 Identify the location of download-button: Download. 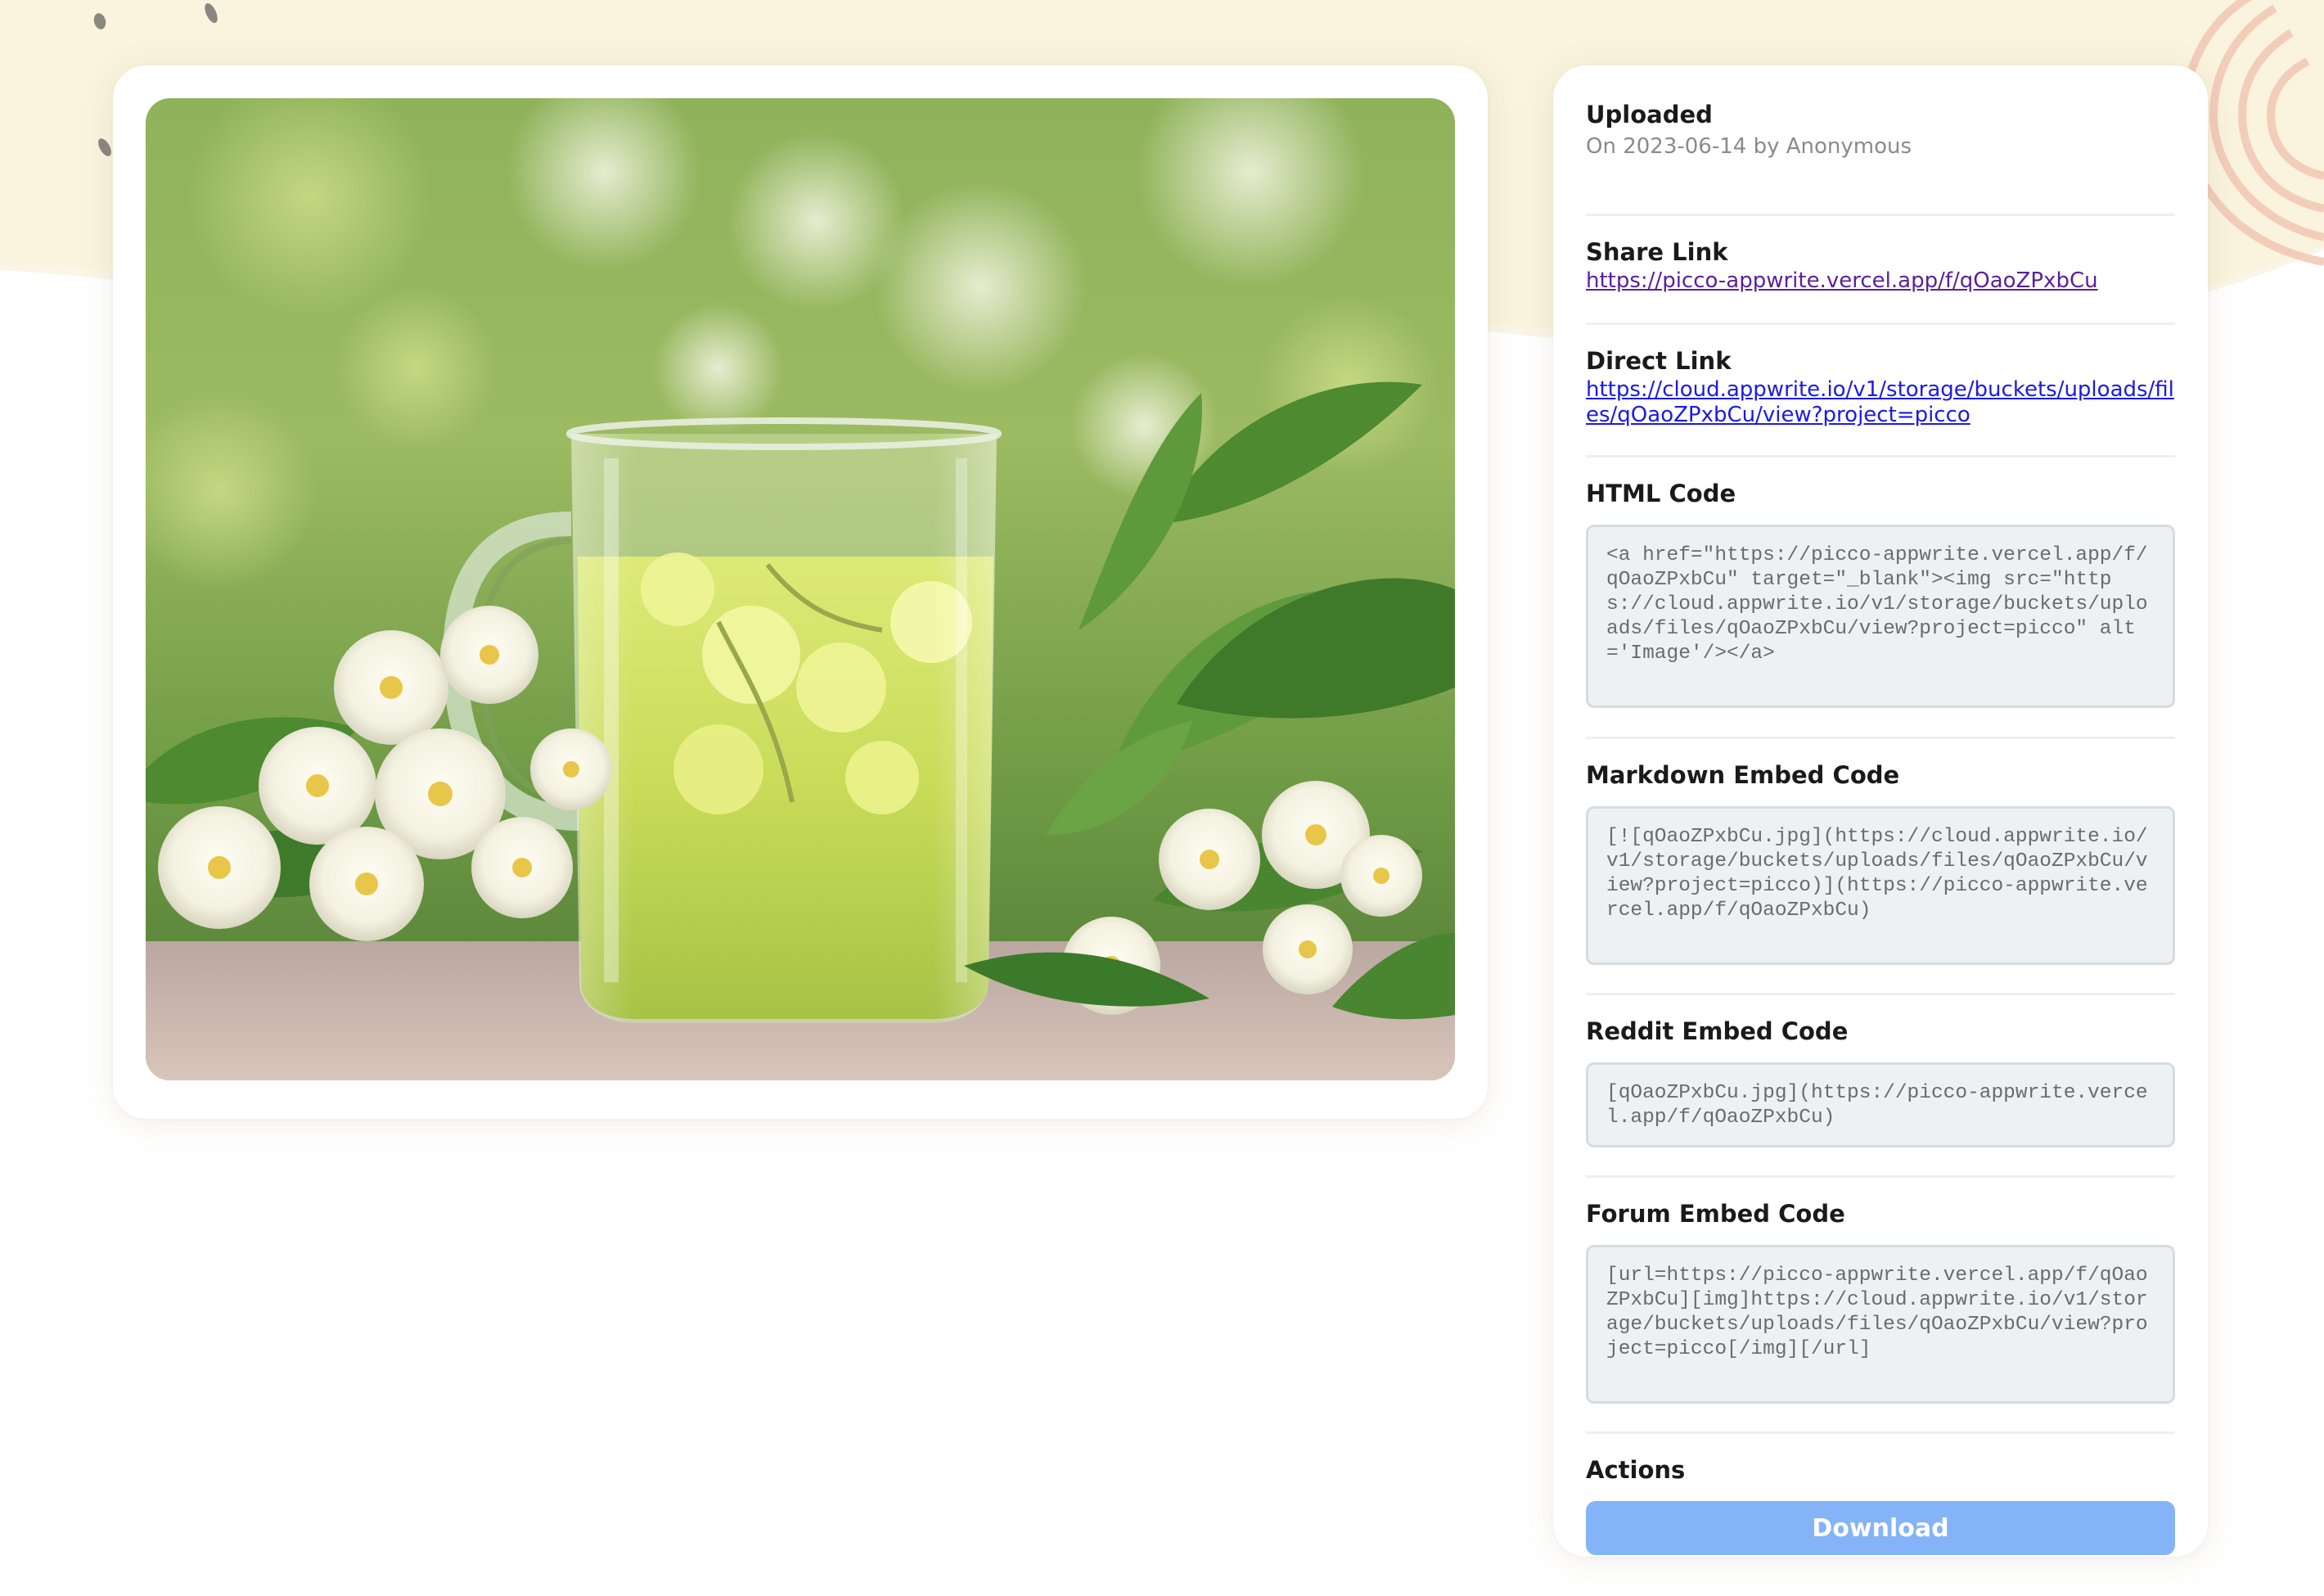
(1880, 1528).